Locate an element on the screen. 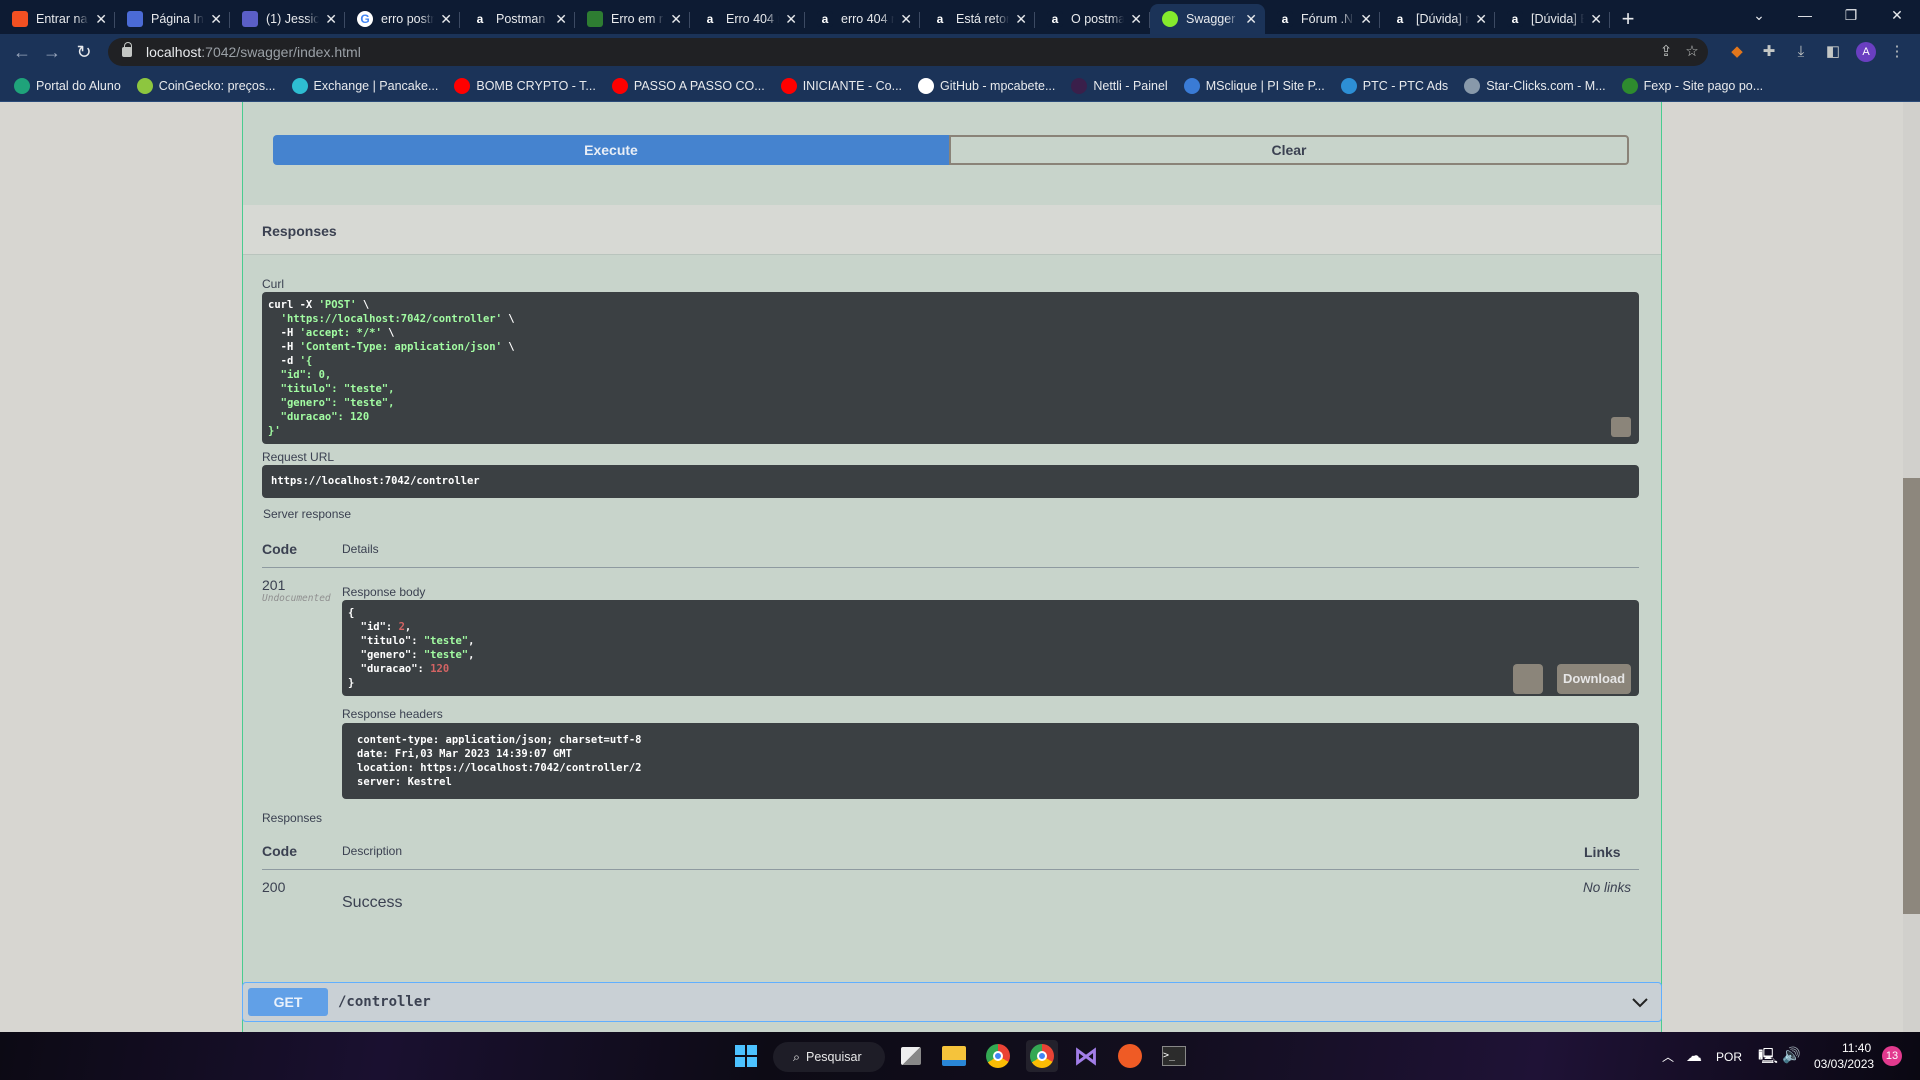 This screenshot has height=1080, width=1920. clear-button: Clear is located at coordinates (1289, 150).